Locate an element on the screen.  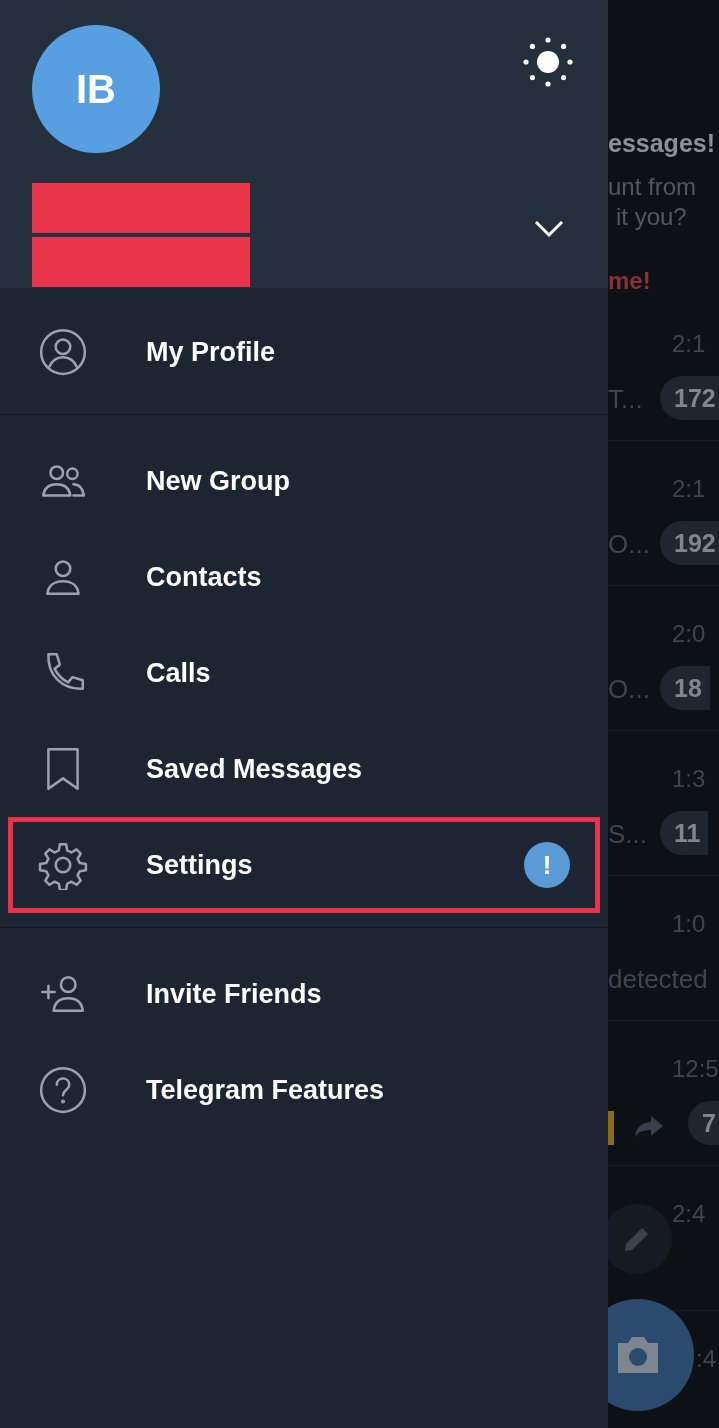
profile-icon is located at coordinates (63, 352).